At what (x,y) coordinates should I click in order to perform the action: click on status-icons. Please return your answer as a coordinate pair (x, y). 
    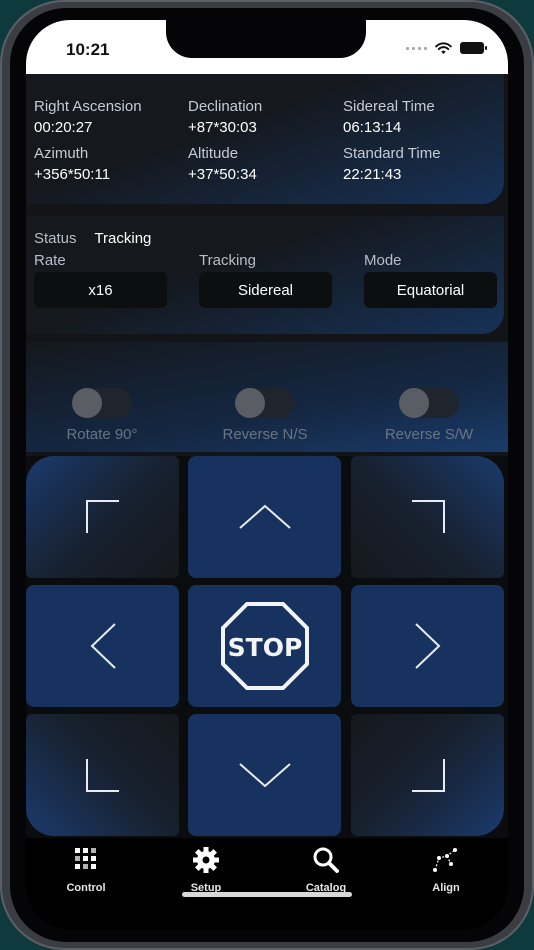
    Looking at the image, I should click on (446, 48).